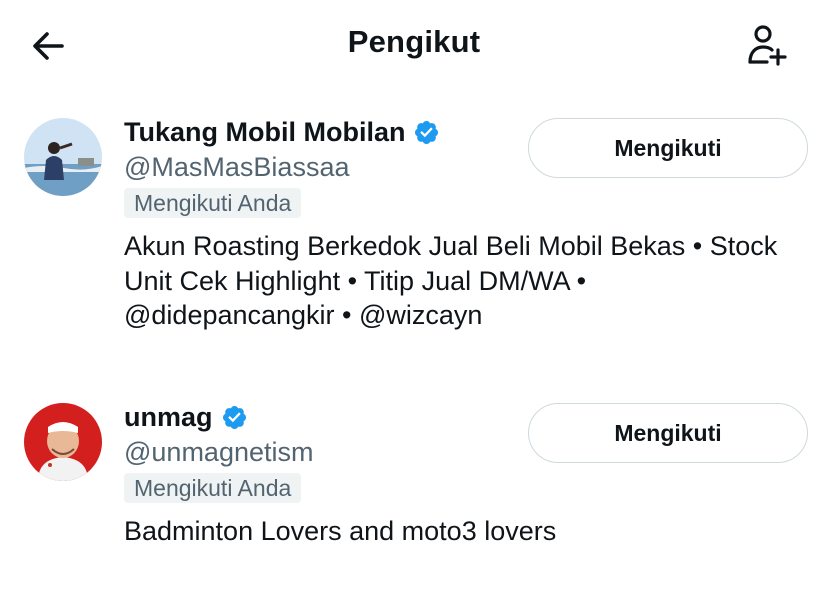 The image size is (828, 591). What do you see at coordinates (264, 132) in the screenshot?
I see `display-name: Tukang Mobil Mobilan` at bounding box center [264, 132].